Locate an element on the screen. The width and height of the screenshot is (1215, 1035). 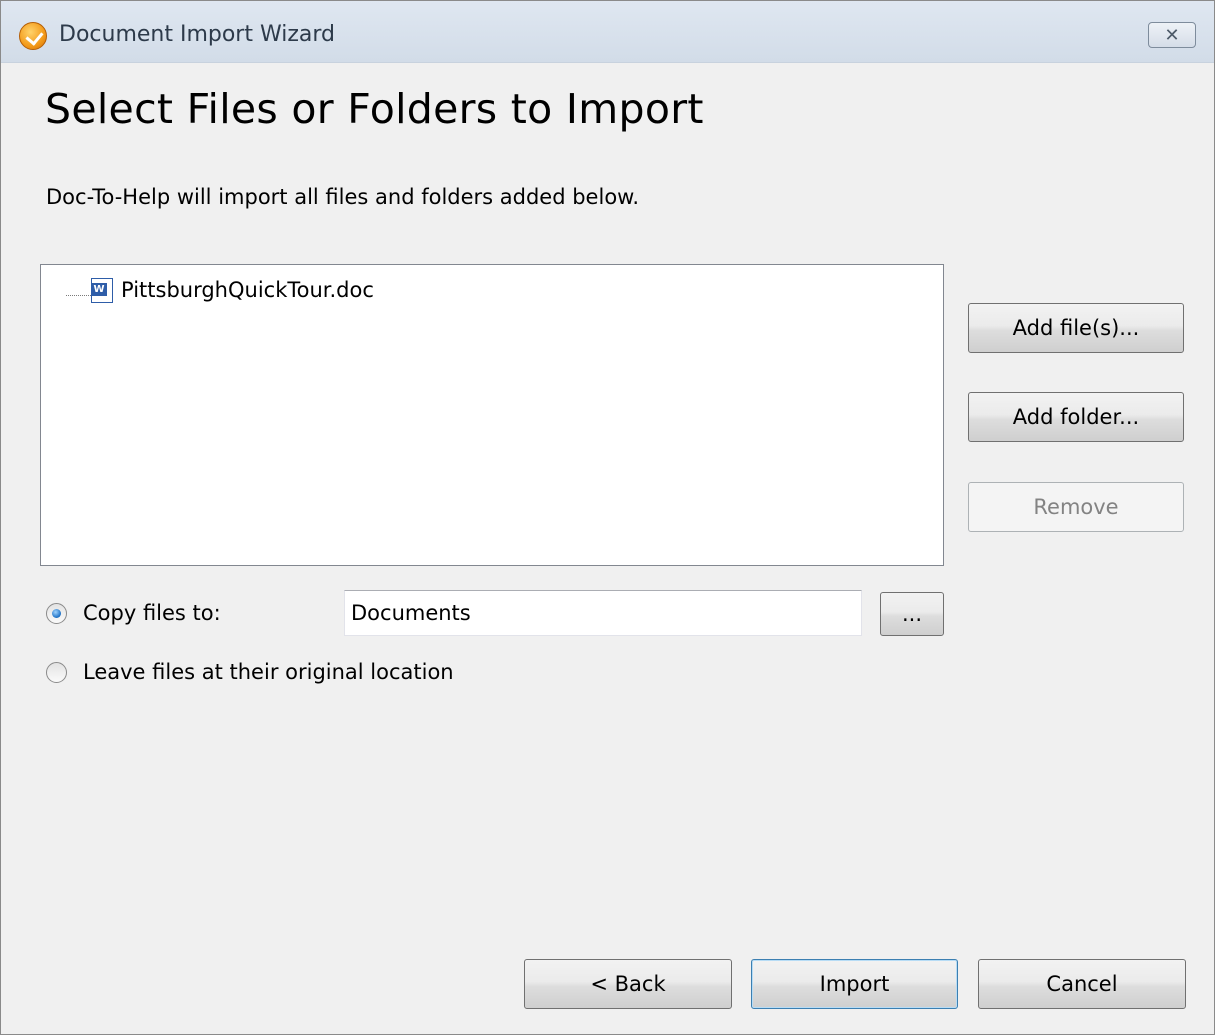
copy-files-option: Copy files to: is located at coordinates (133, 613).